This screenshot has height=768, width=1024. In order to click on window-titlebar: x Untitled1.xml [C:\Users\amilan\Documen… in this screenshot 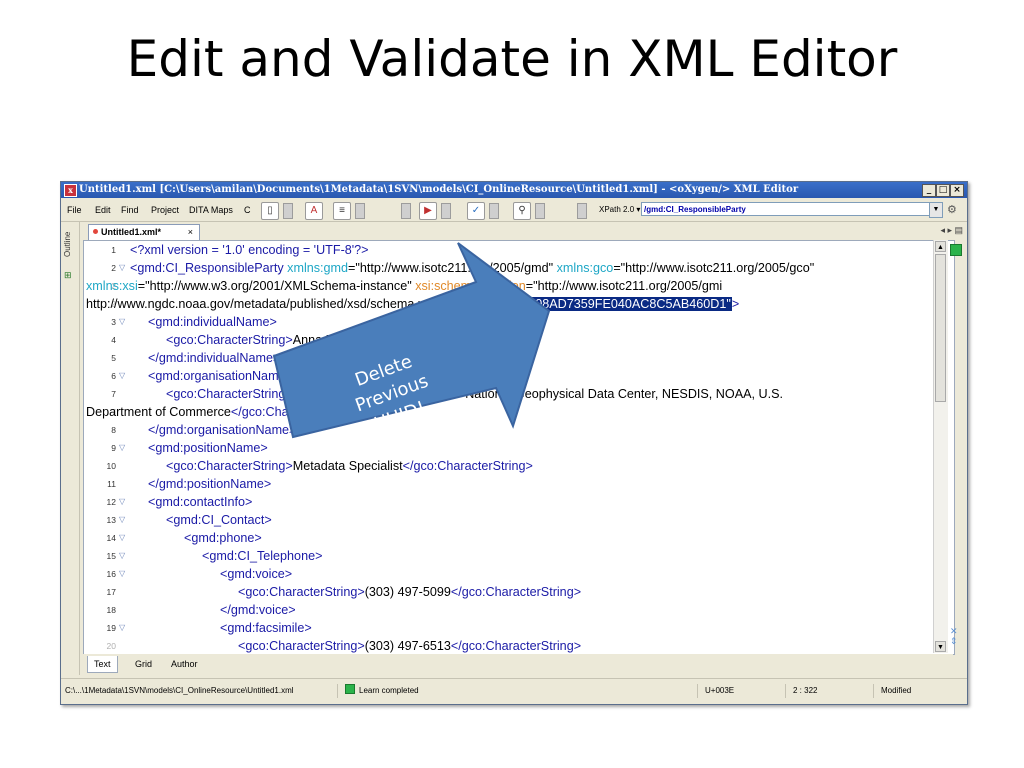, I will do `click(514, 190)`.